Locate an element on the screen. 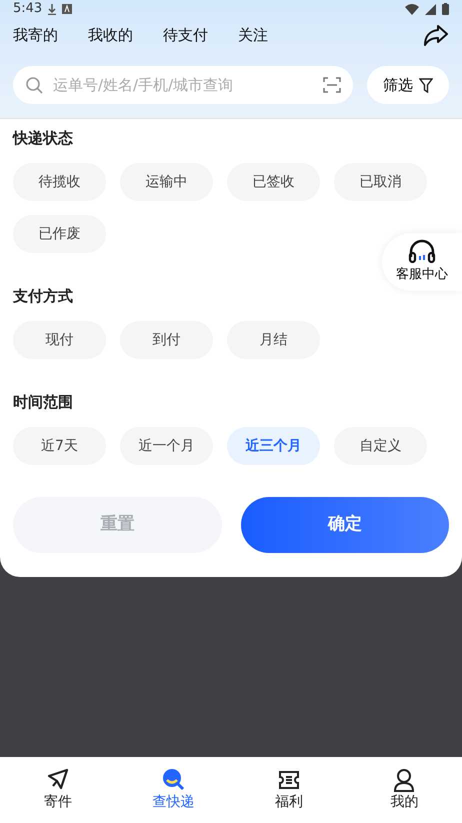 Image resolution: width=462 pixels, height=823 pixels. tab: 我寄的 is located at coordinates (35, 35).